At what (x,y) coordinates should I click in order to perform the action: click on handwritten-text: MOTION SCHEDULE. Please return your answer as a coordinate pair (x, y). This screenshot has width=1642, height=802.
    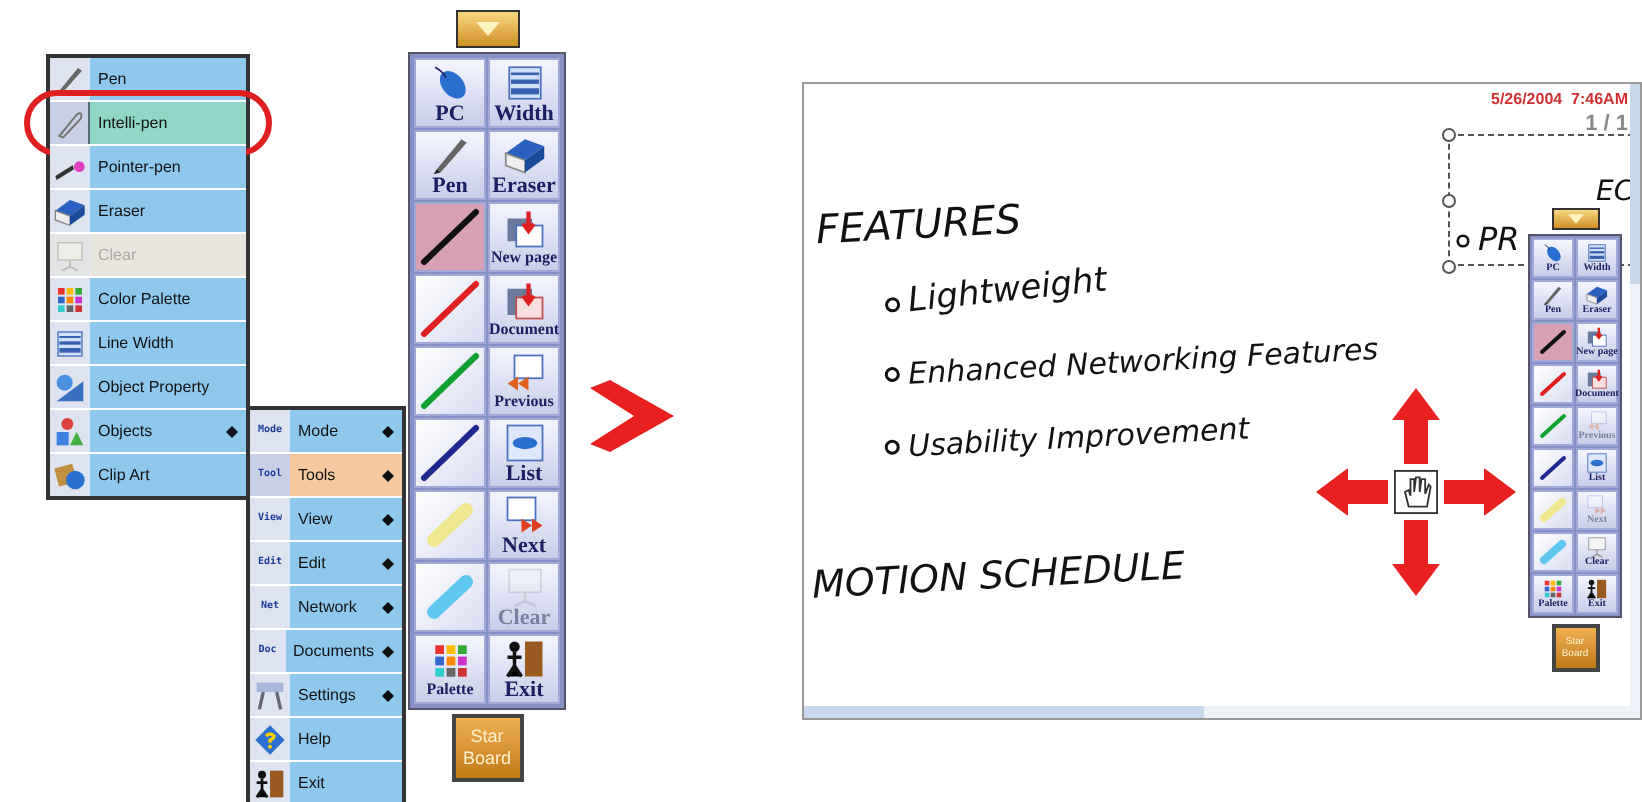
    Looking at the image, I should click on (998, 577).